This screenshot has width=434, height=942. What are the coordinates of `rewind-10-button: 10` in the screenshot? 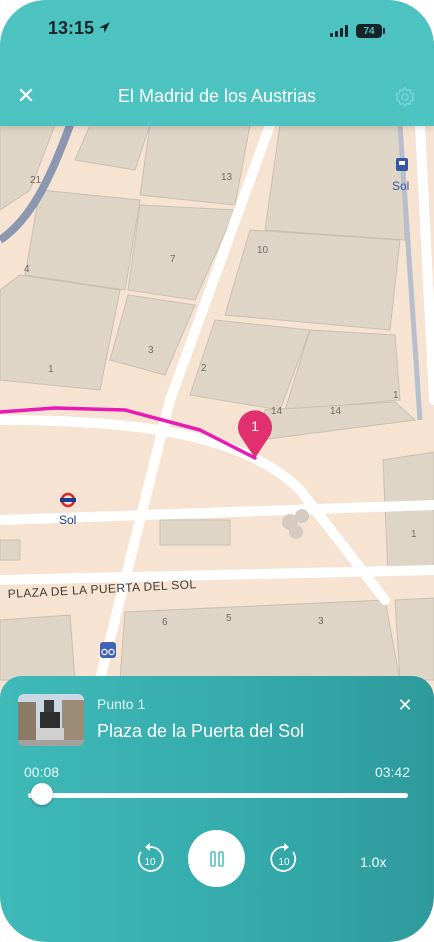 It's located at (150, 861).